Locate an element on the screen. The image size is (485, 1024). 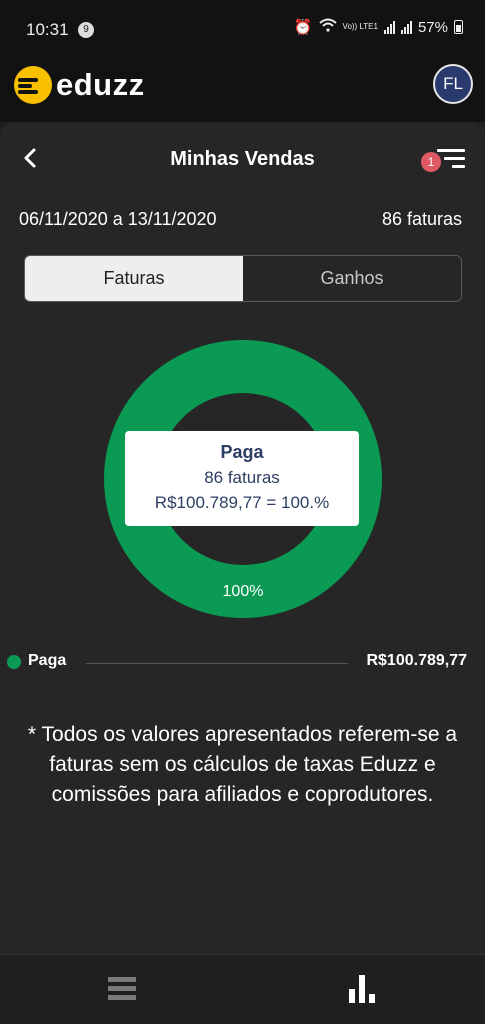
legend-label: Paga is located at coordinates (47, 660).